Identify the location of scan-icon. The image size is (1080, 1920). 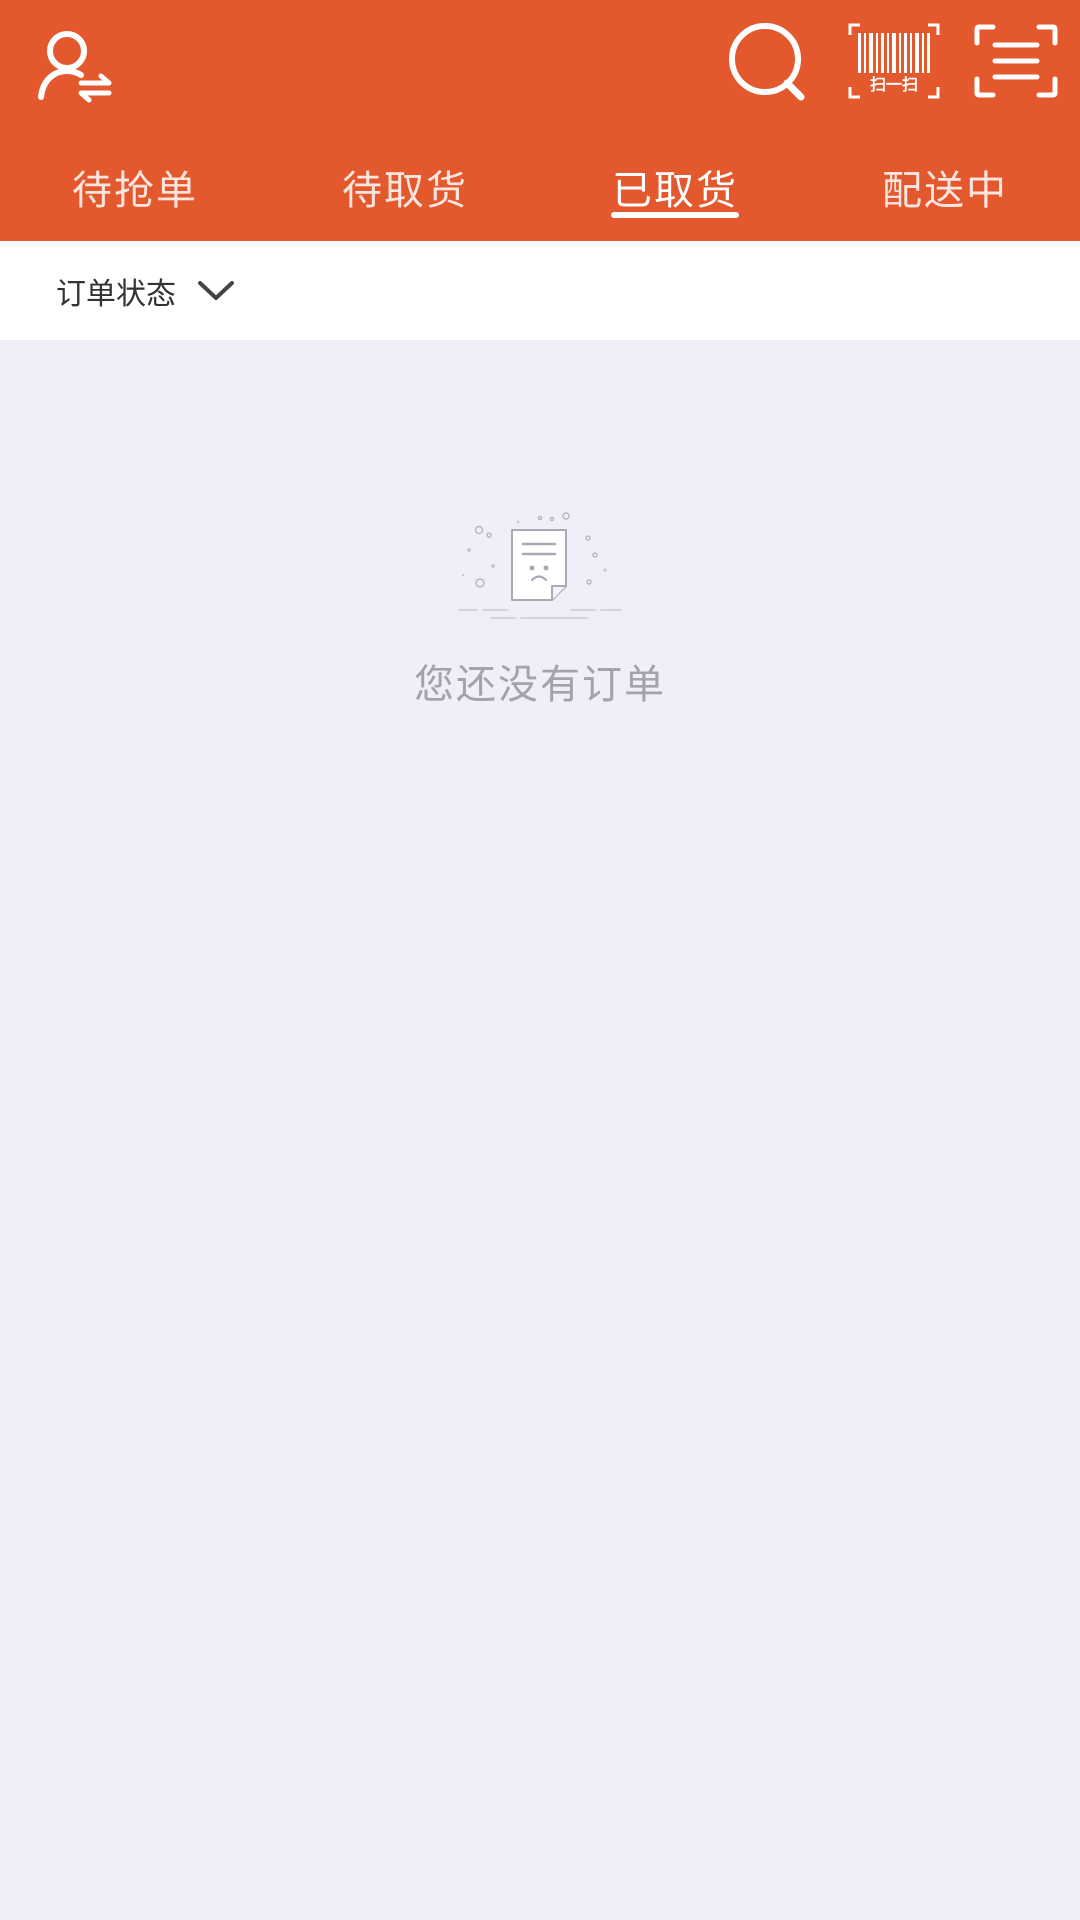
(1016, 61).